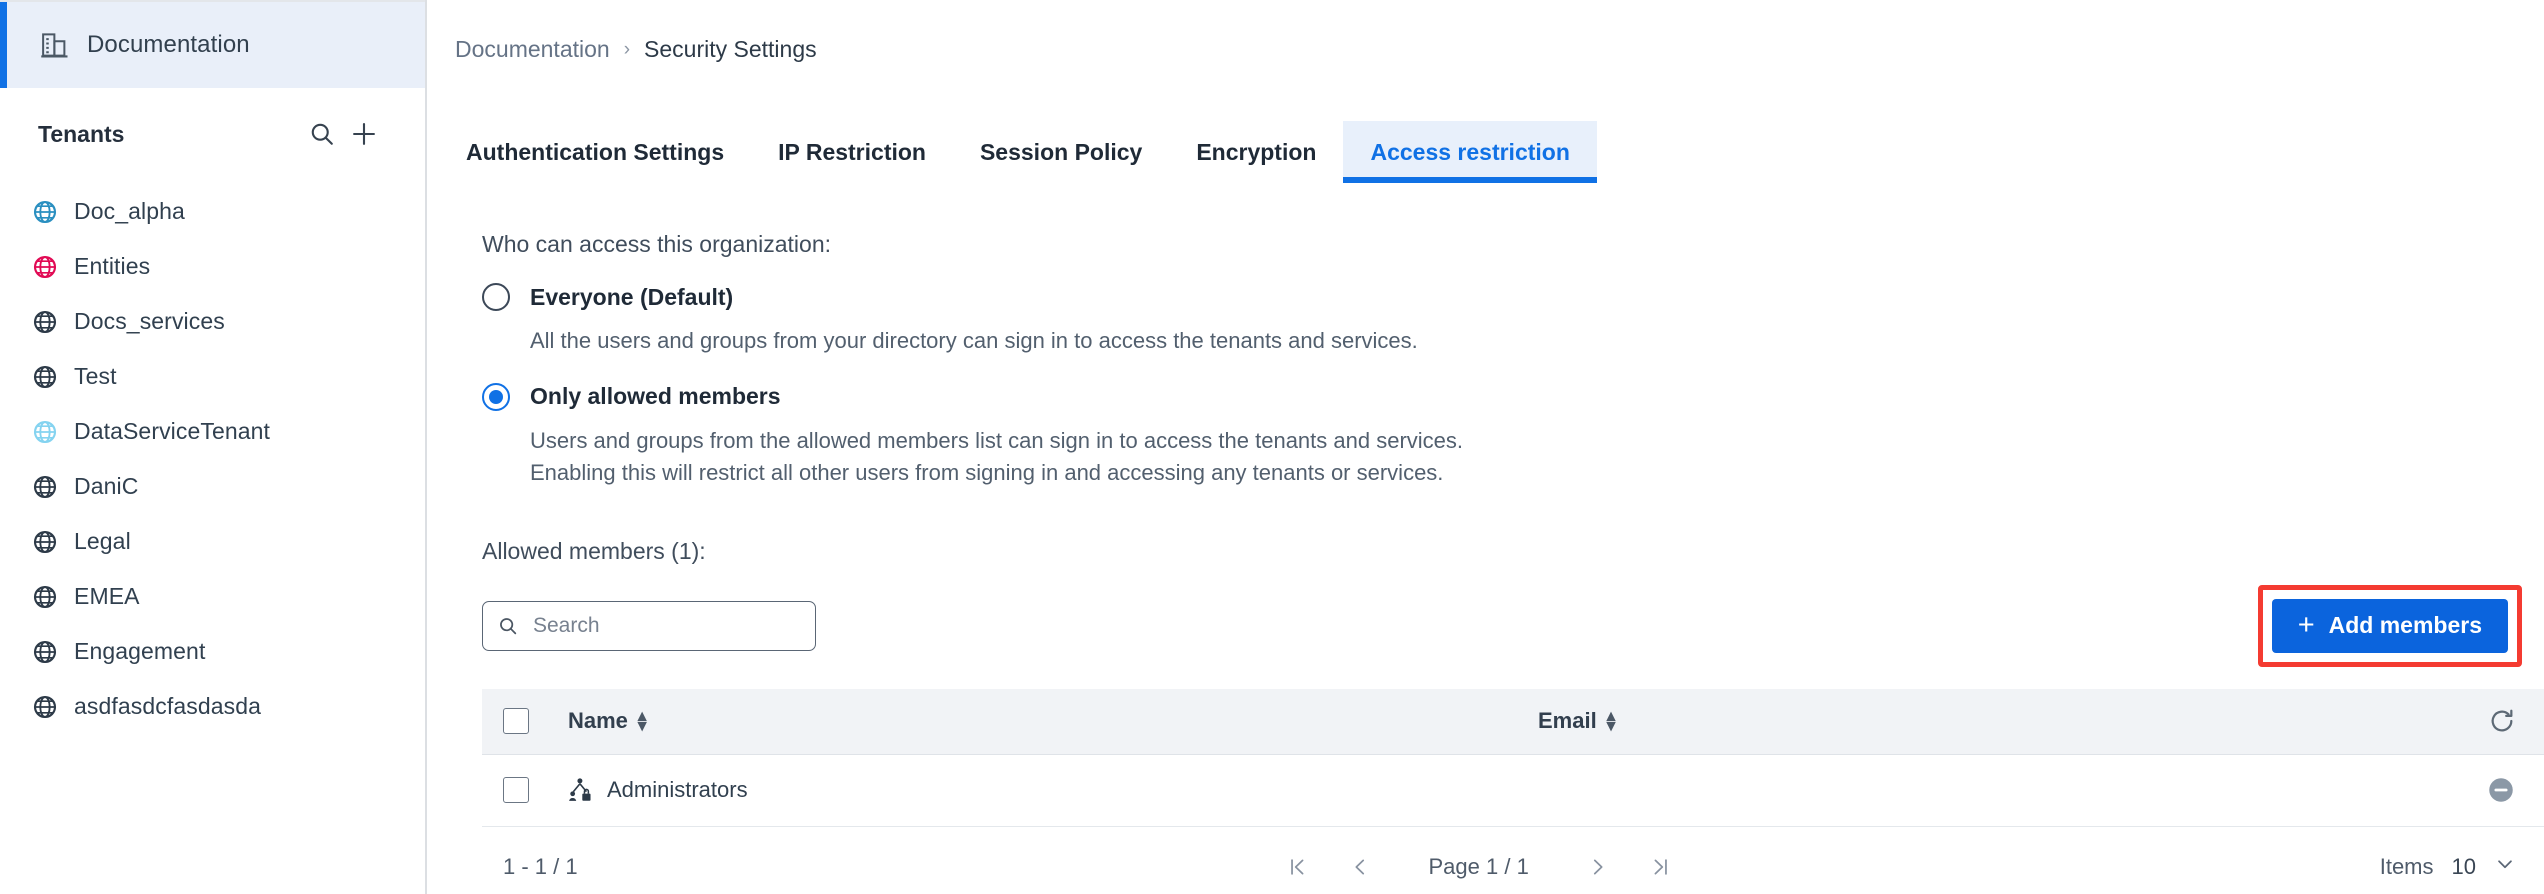 This screenshot has height=894, width=2544. What do you see at coordinates (106, 486) in the screenshot?
I see `sidebar-tenant-label: DaniC` at bounding box center [106, 486].